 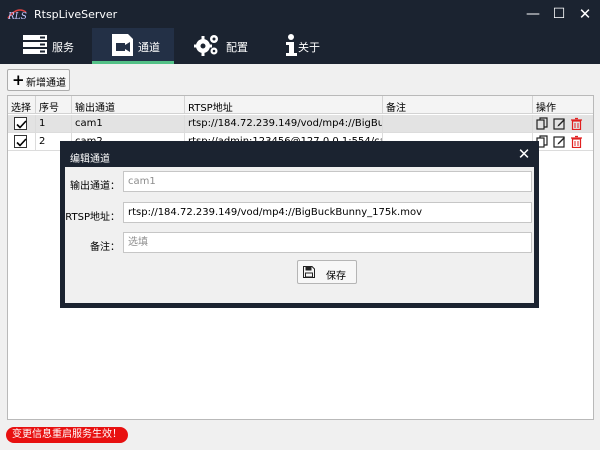 What do you see at coordinates (105, 247) in the screenshot?
I see `note-field-label: 备注：` at bounding box center [105, 247].